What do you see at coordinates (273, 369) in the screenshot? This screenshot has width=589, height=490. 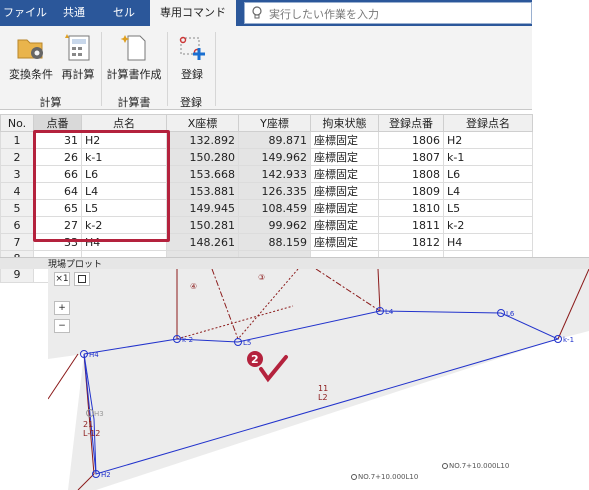 I see `checkmark-icon` at bounding box center [273, 369].